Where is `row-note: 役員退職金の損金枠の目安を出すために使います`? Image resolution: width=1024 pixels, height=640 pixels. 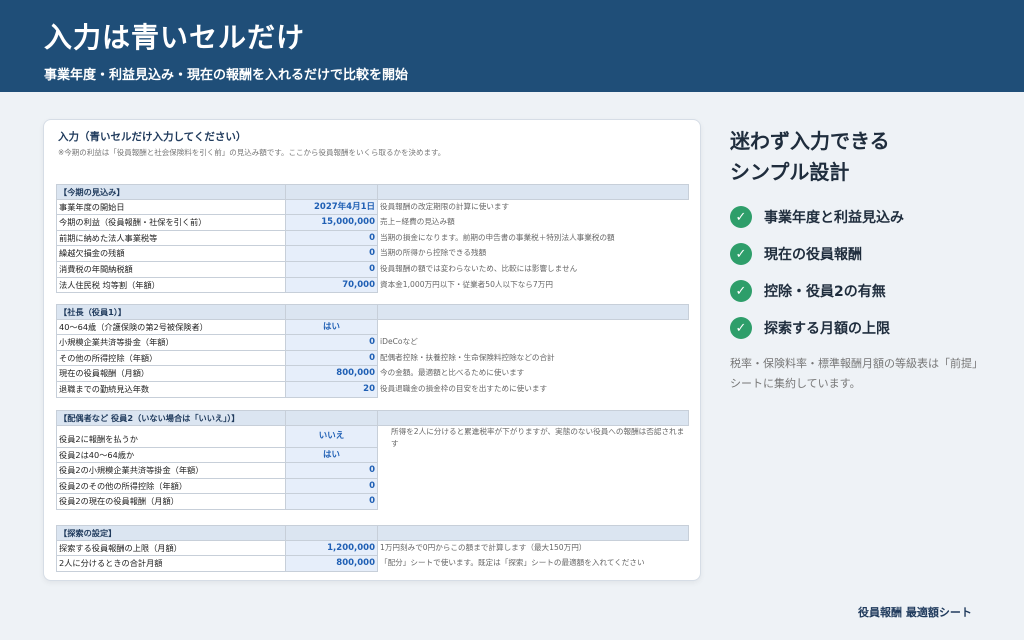
row-note: 役員退職金の損金枠の目安を出すために使います is located at coordinates (464, 388).